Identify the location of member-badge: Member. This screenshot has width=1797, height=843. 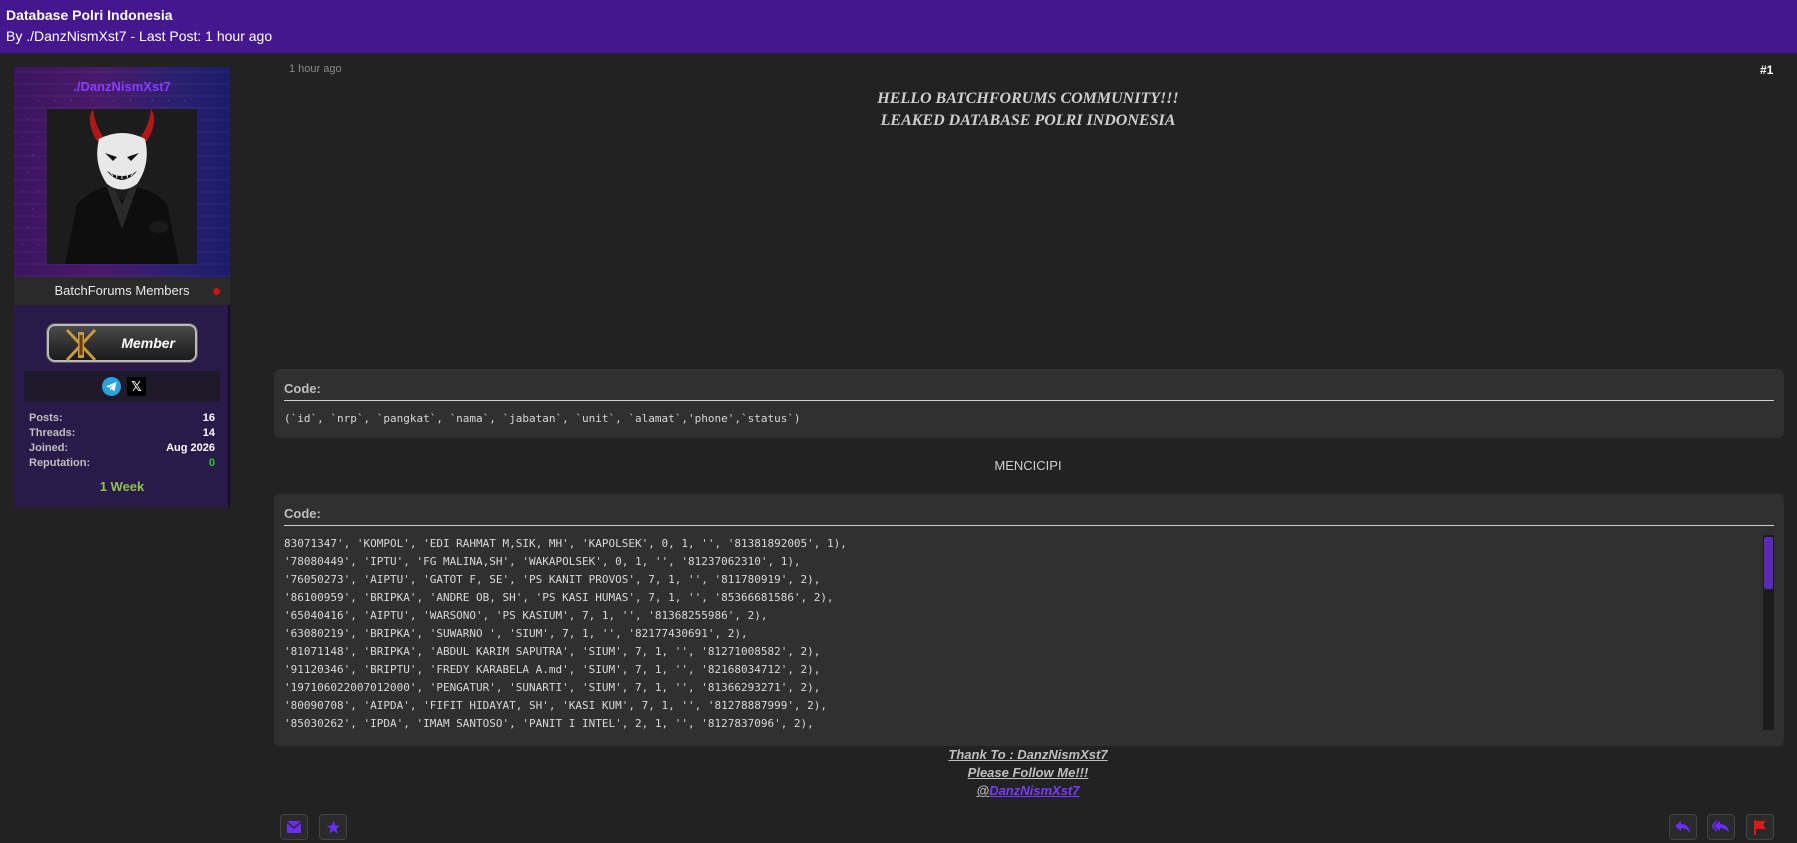
(122, 343).